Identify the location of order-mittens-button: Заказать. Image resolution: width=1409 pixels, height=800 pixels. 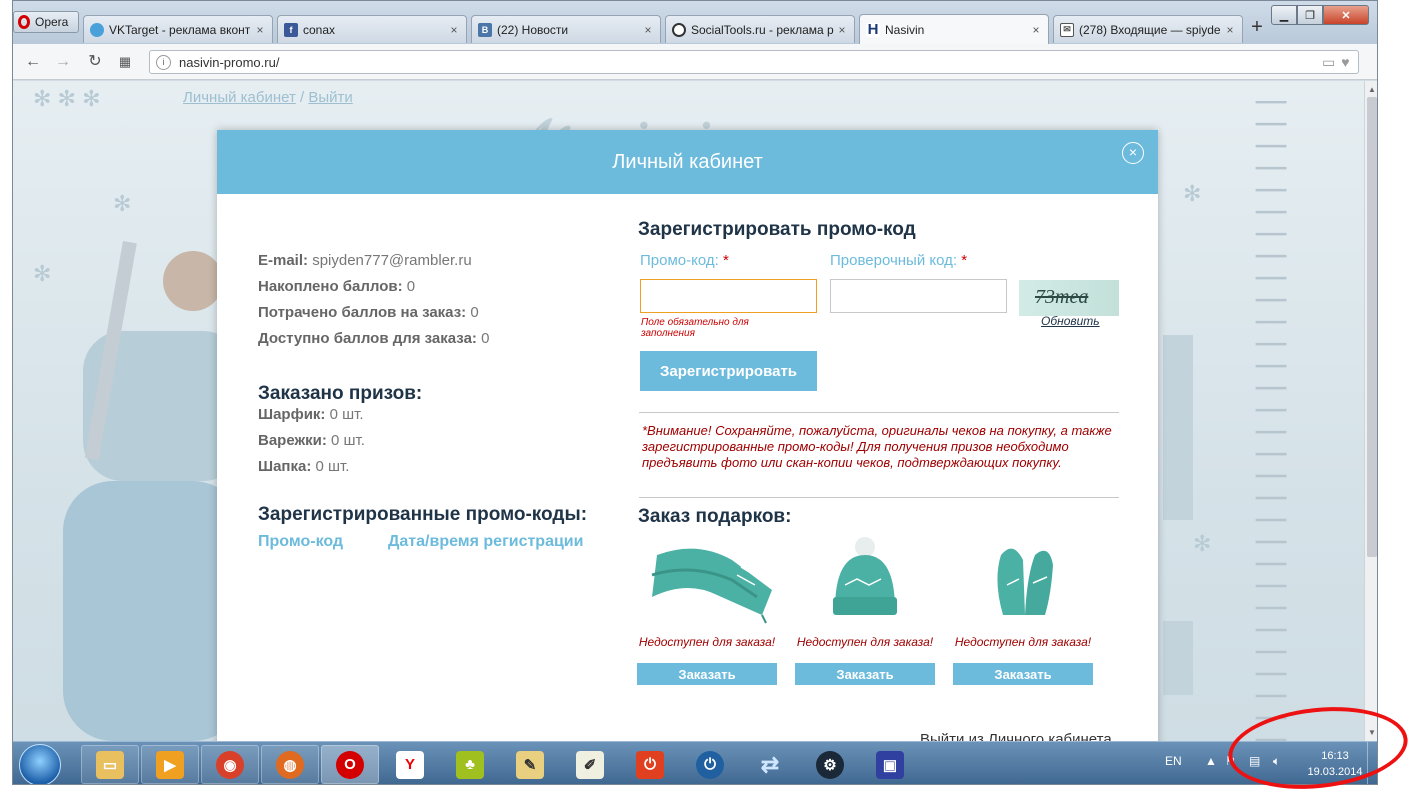
(1023, 674).